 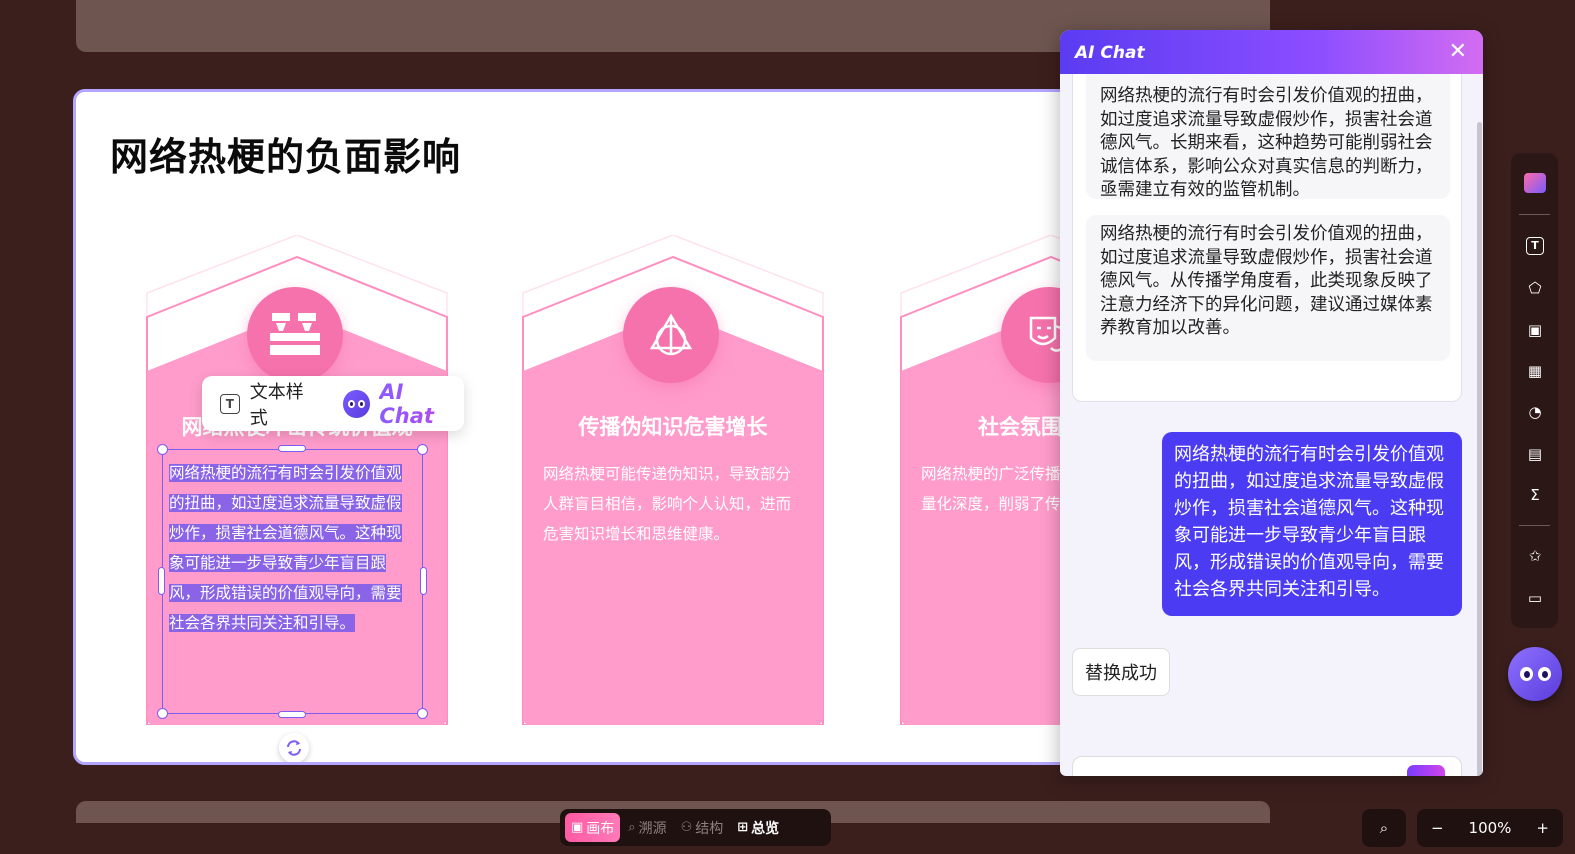 What do you see at coordinates (162, 449) in the screenshot?
I see `resize-handle-top-left` at bounding box center [162, 449].